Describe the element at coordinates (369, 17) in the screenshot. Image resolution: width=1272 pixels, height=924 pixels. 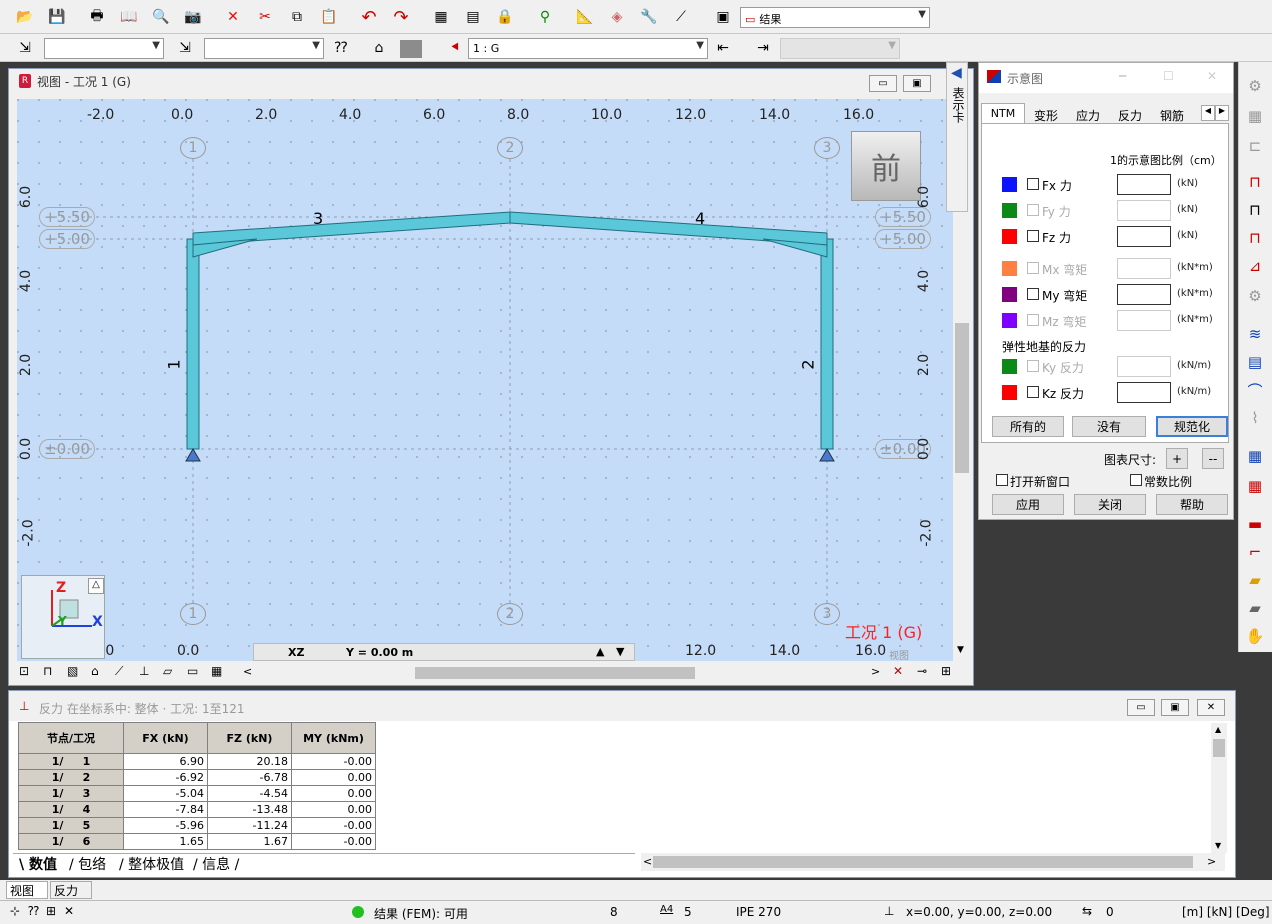
I see `undo-icon: ↶` at that location.